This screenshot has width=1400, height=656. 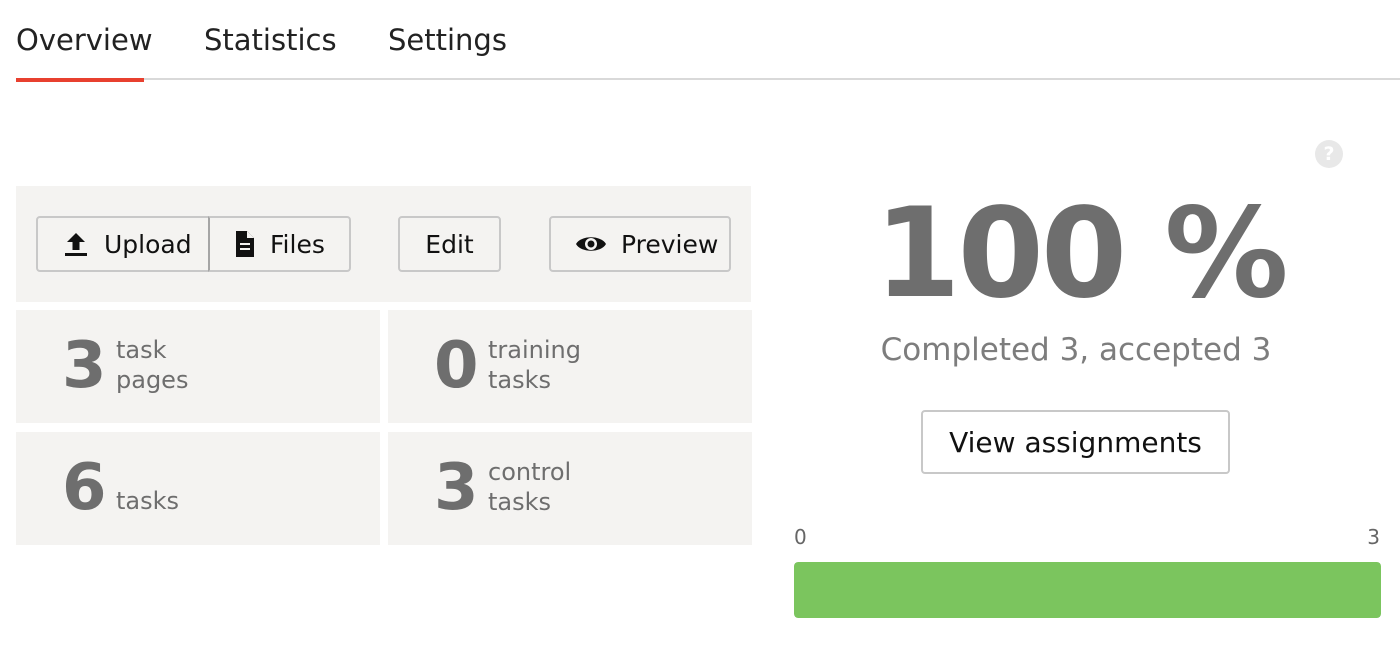 I want to click on tab-statistics: Statistics, so click(x=270, y=40).